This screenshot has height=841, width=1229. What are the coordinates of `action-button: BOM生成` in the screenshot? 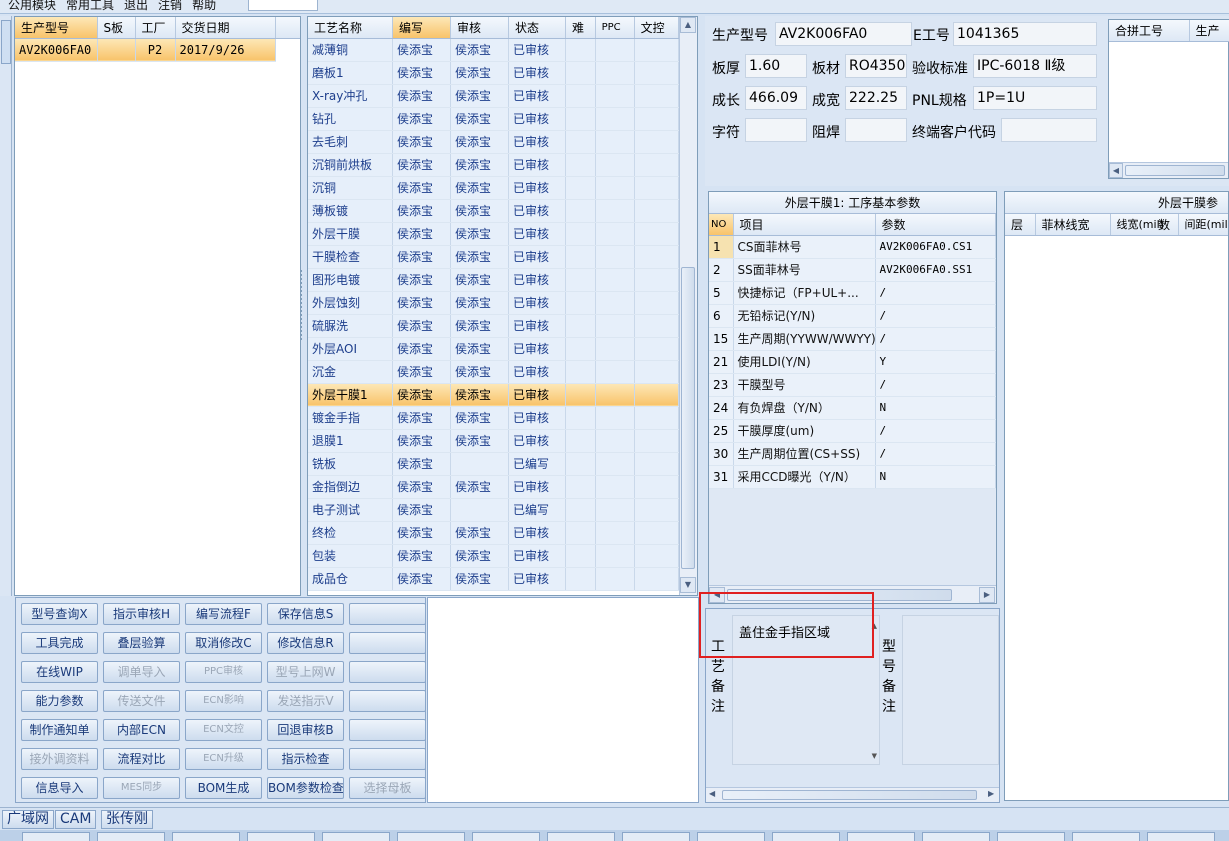 It's located at (223, 788).